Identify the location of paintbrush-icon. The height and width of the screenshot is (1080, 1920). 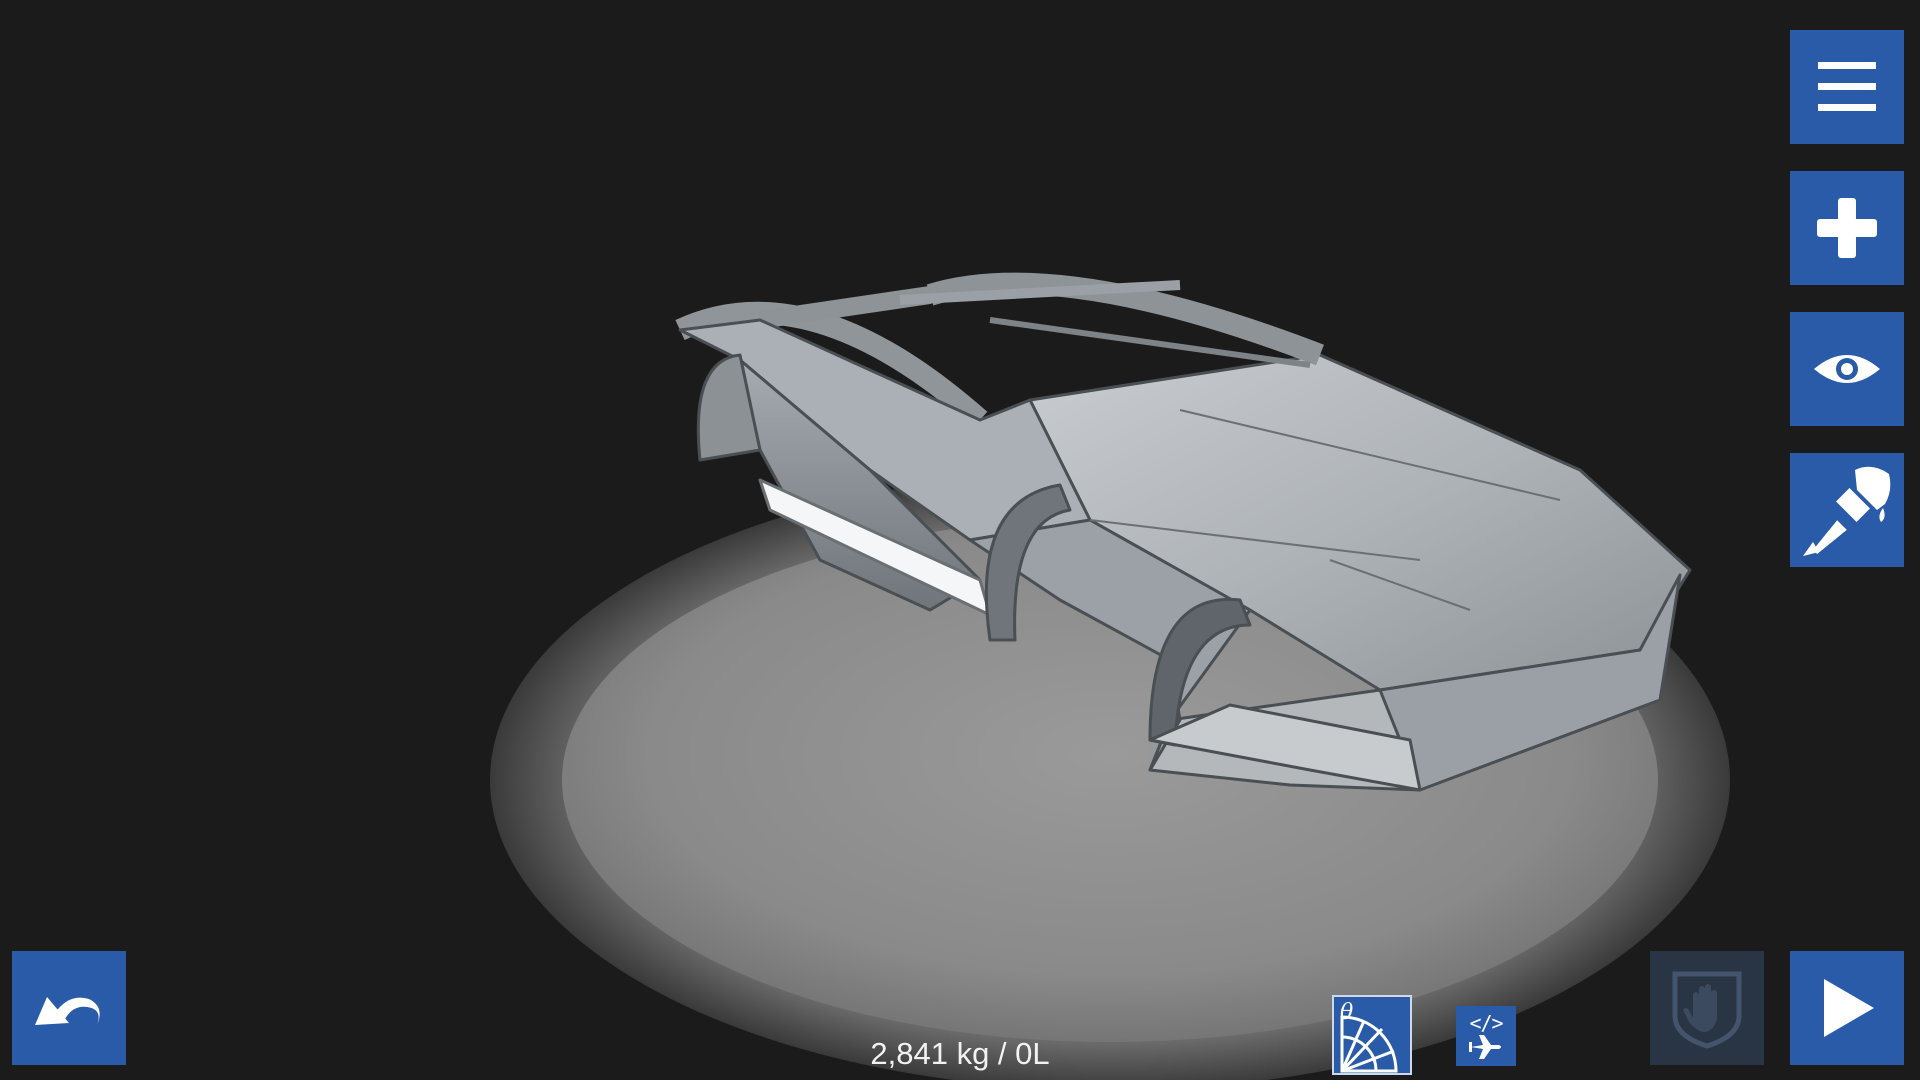
(1847, 512).